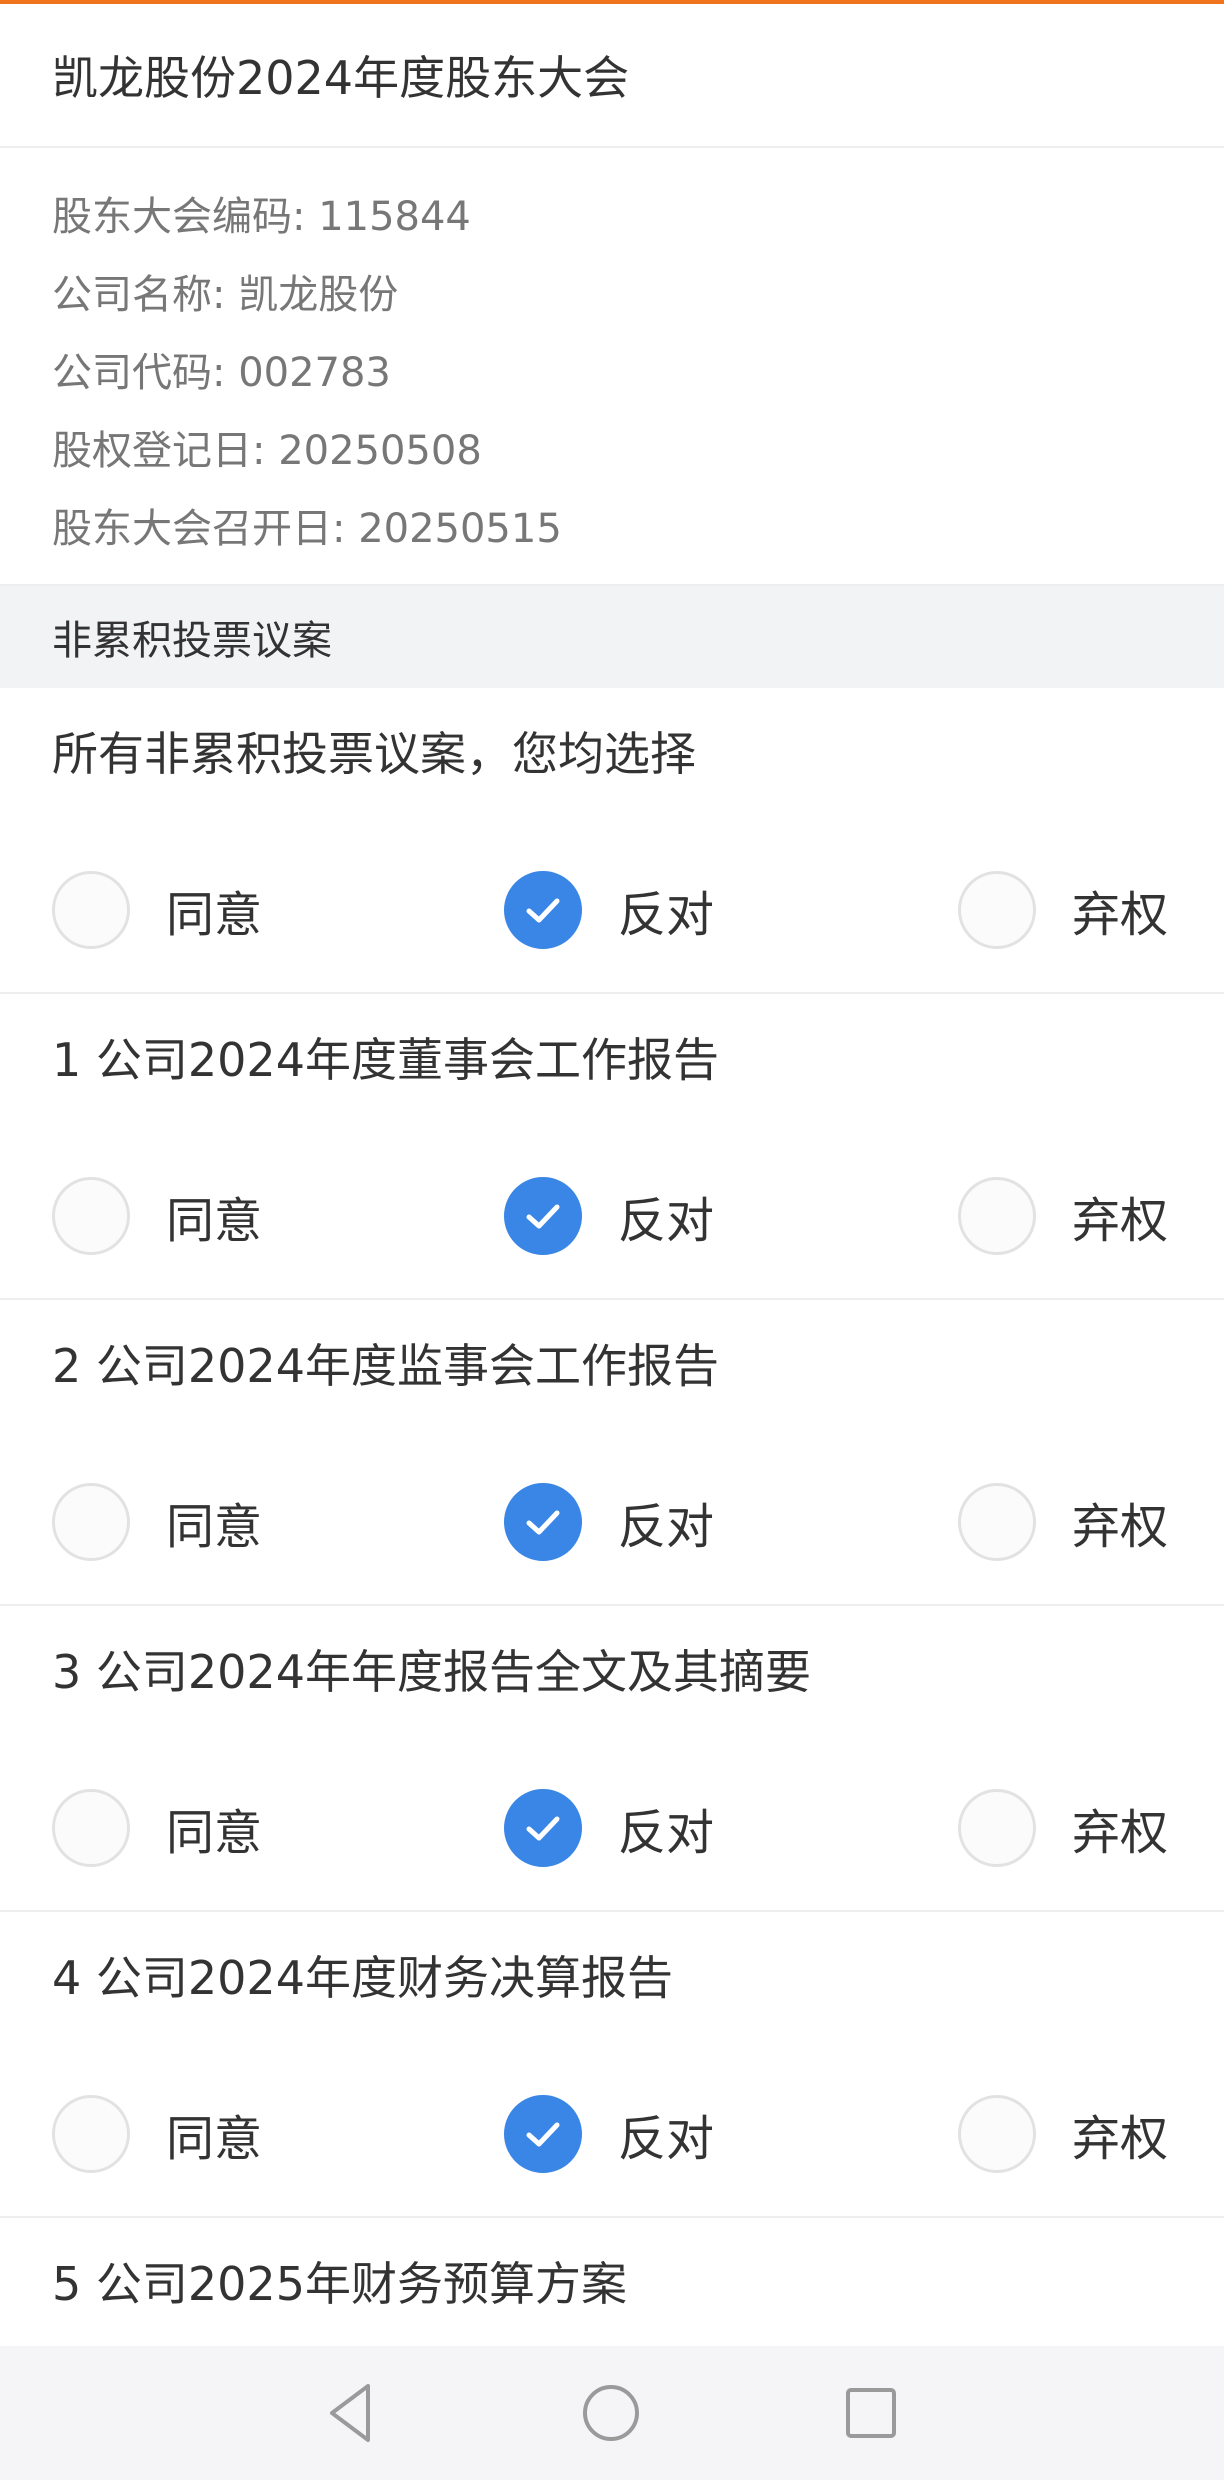  Describe the element at coordinates (307, 529) in the screenshot. I see `meeting-date: 股东大会召开日: 20250515` at that location.